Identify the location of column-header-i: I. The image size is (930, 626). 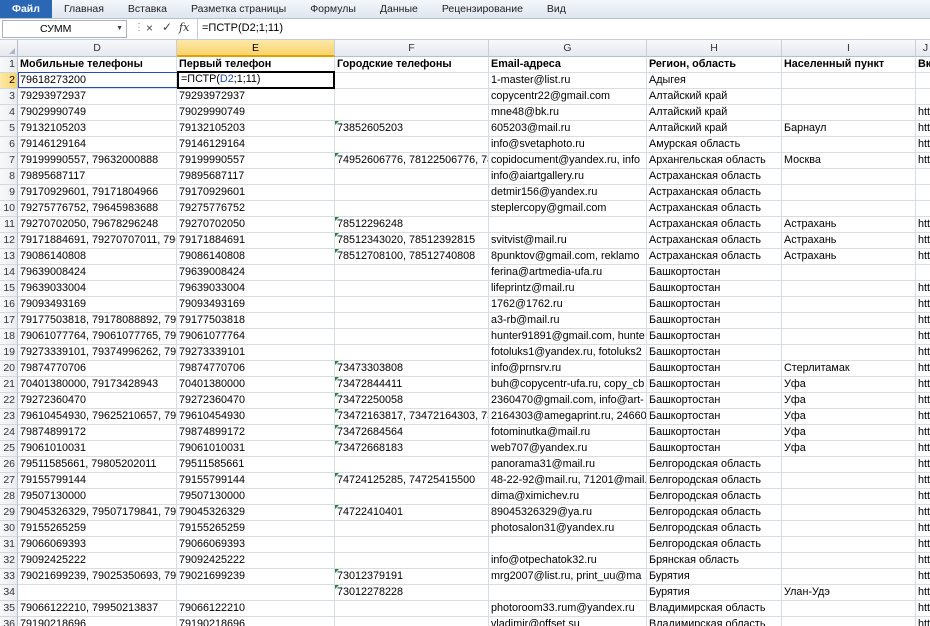
(849, 48).